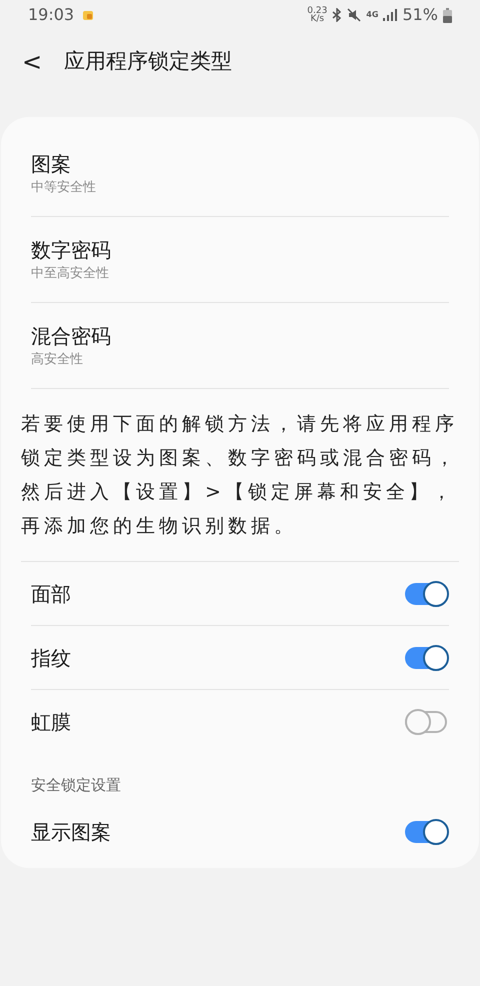 This screenshot has width=480, height=986. What do you see at coordinates (240, 346) in the screenshot?
I see `lock-type-item: 混合密码 高安全性` at bounding box center [240, 346].